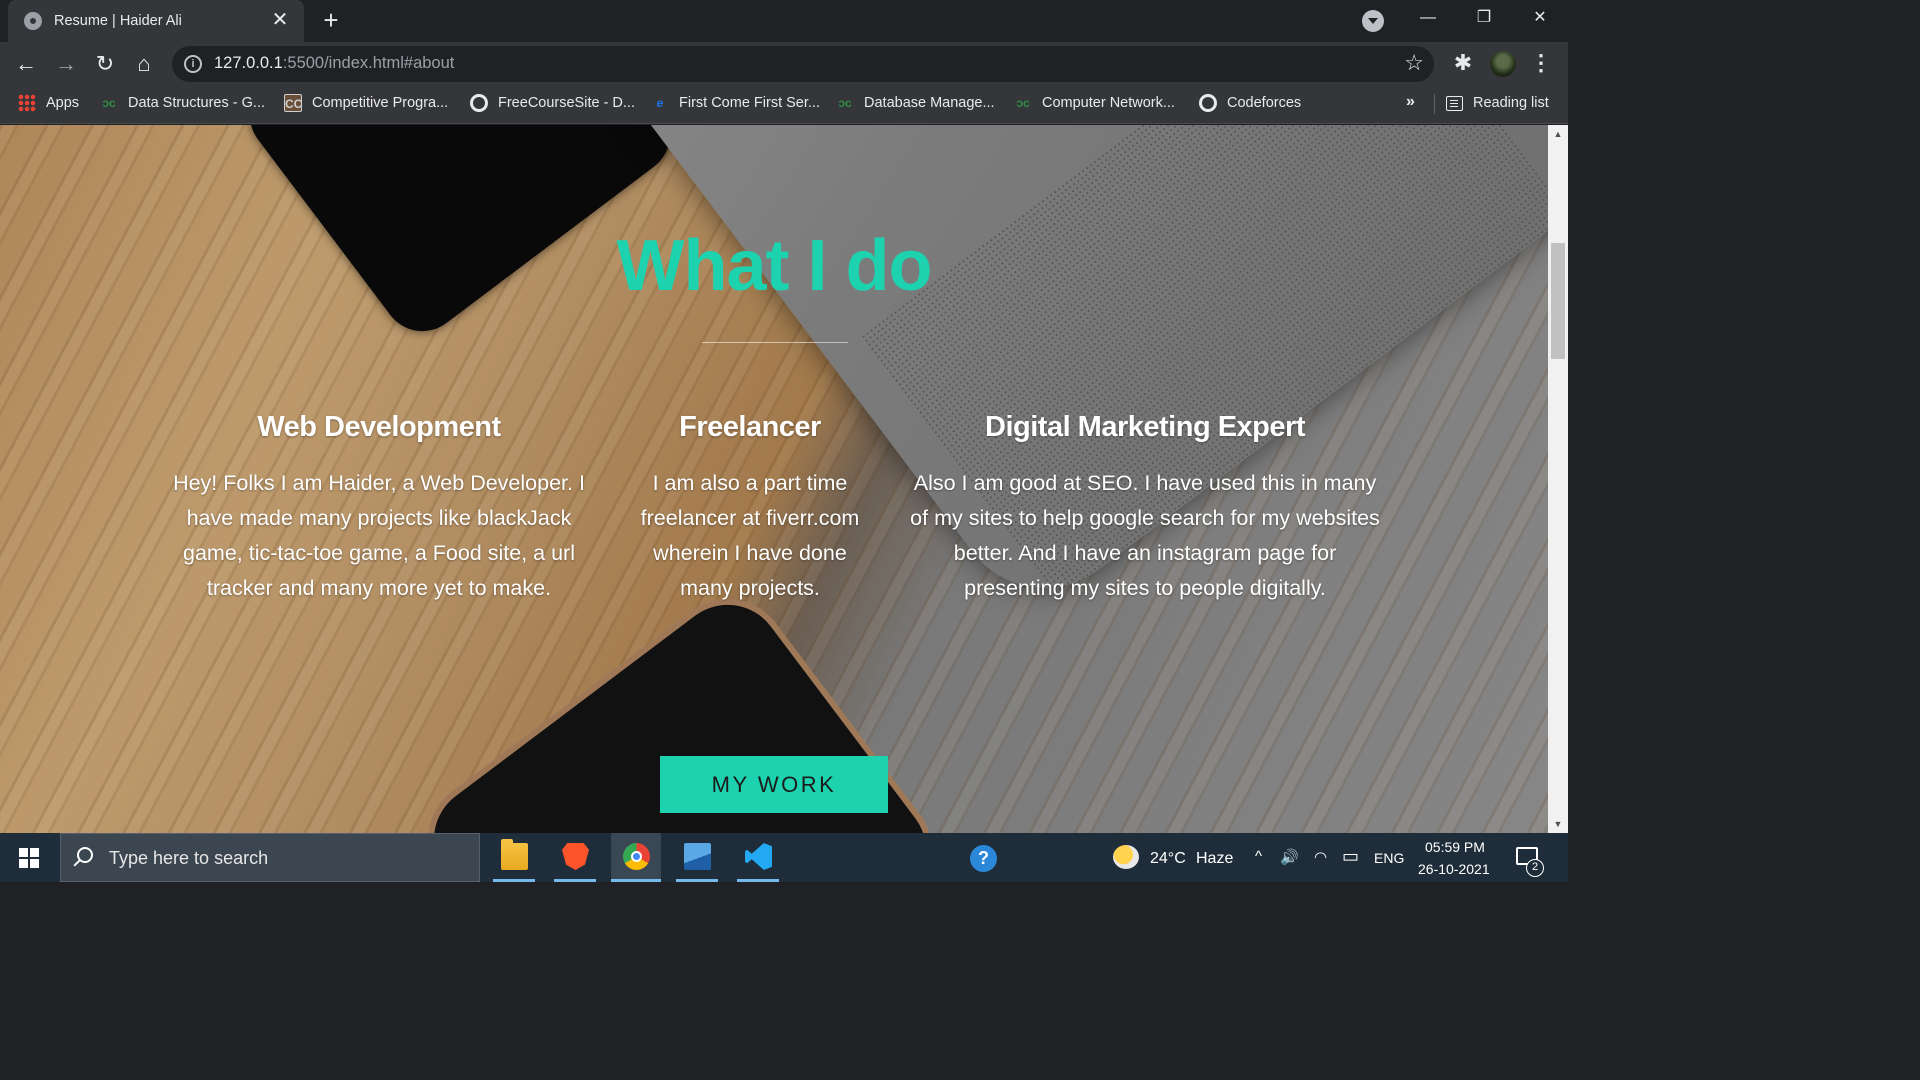 The image size is (1920, 1080). What do you see at coordinates (1258, 856) in the screenshot?
I see `tray-chevron-icon: ^` at bounding box center [1258, 856].